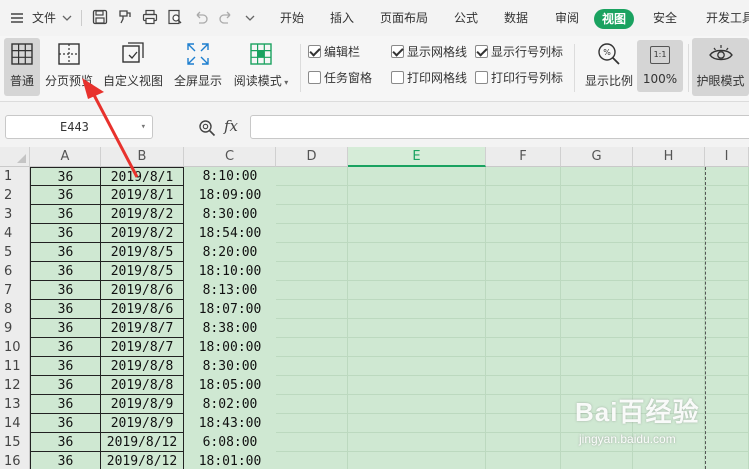 This screenshot has height=469, width=749. What do you see at coordinates (15, 234) in the screenshot?
I see `row-header: 4` at bounding box center [15, 234].